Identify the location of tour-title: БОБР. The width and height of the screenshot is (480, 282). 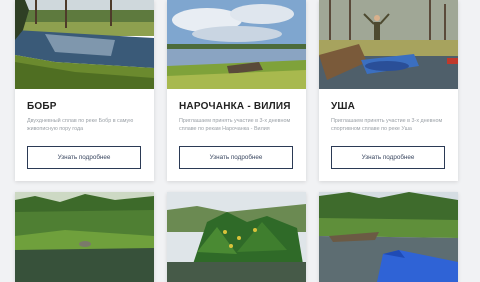
(42, 106).